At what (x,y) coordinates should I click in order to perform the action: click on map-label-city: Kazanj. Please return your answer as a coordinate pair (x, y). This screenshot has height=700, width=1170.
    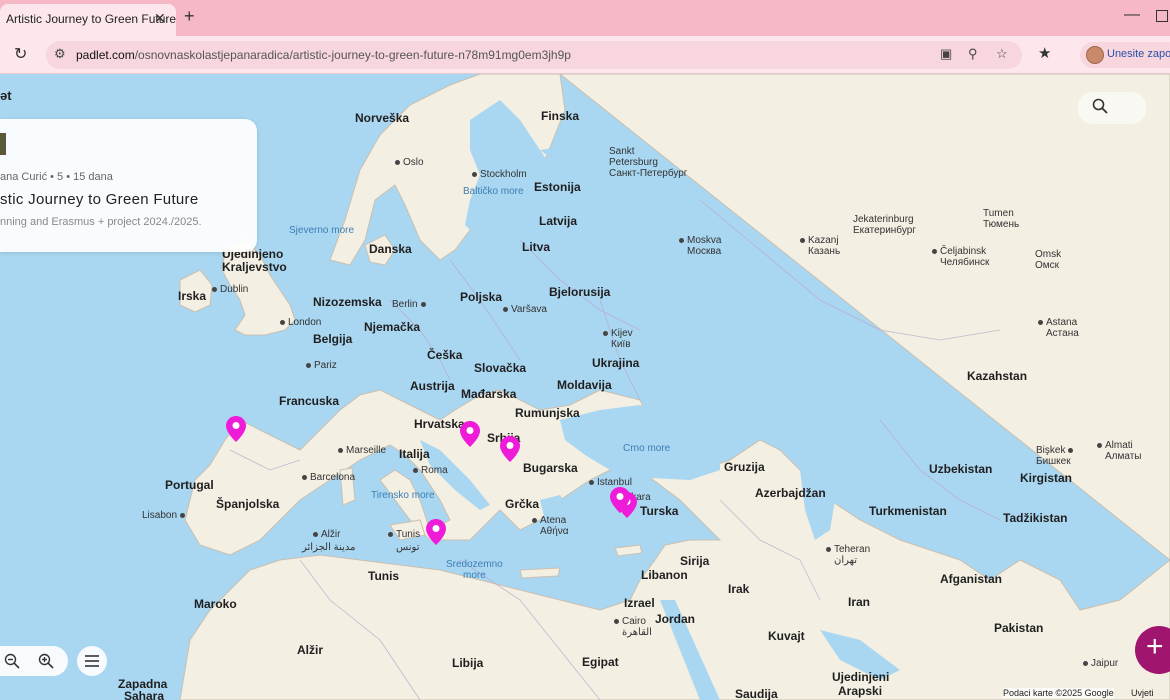
    Looking at the image, I should click on (819, 240).